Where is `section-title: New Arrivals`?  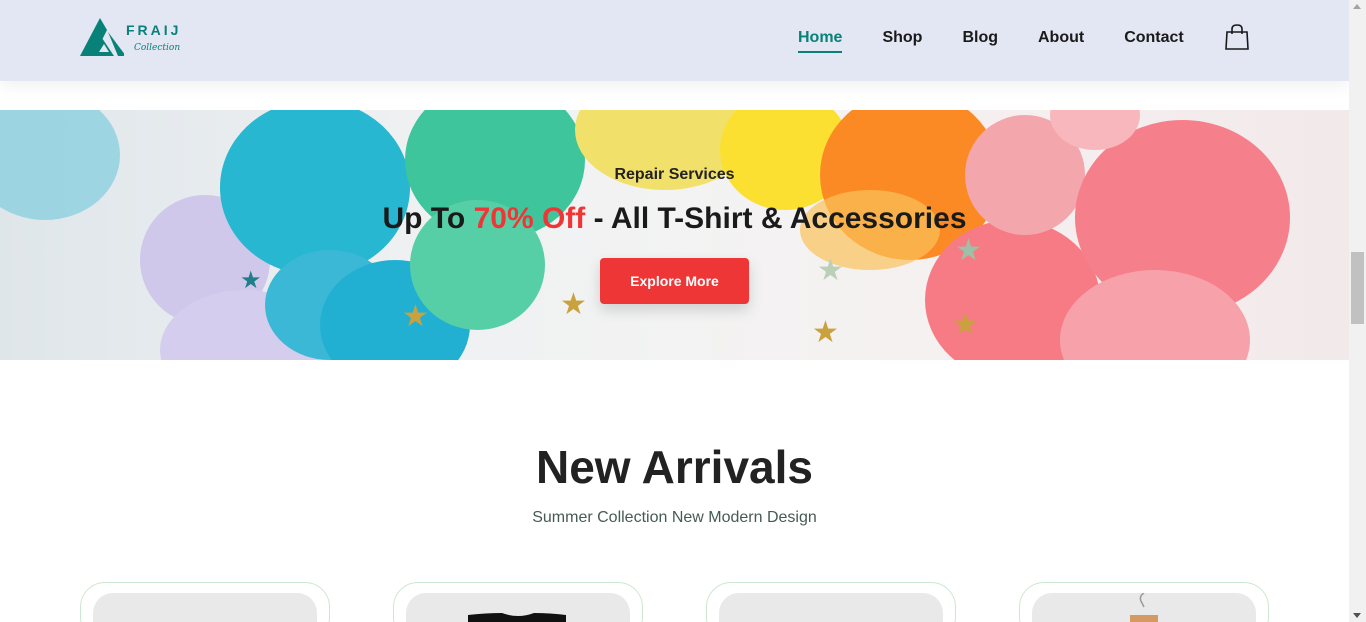 section-title: New Arrivals is located at coordinates (674, 467).